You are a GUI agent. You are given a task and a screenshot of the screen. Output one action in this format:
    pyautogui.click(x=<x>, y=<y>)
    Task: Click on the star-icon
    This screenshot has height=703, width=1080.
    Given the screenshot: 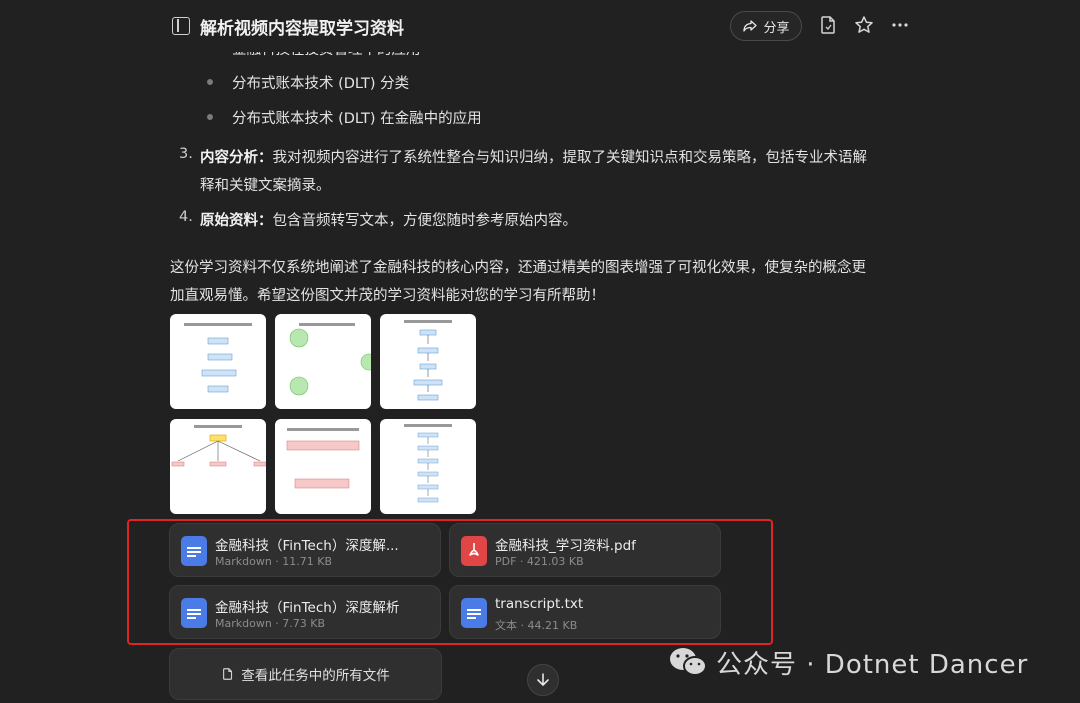 What is the action you would take?
    pyautogui.click(x=864, y=25)
    